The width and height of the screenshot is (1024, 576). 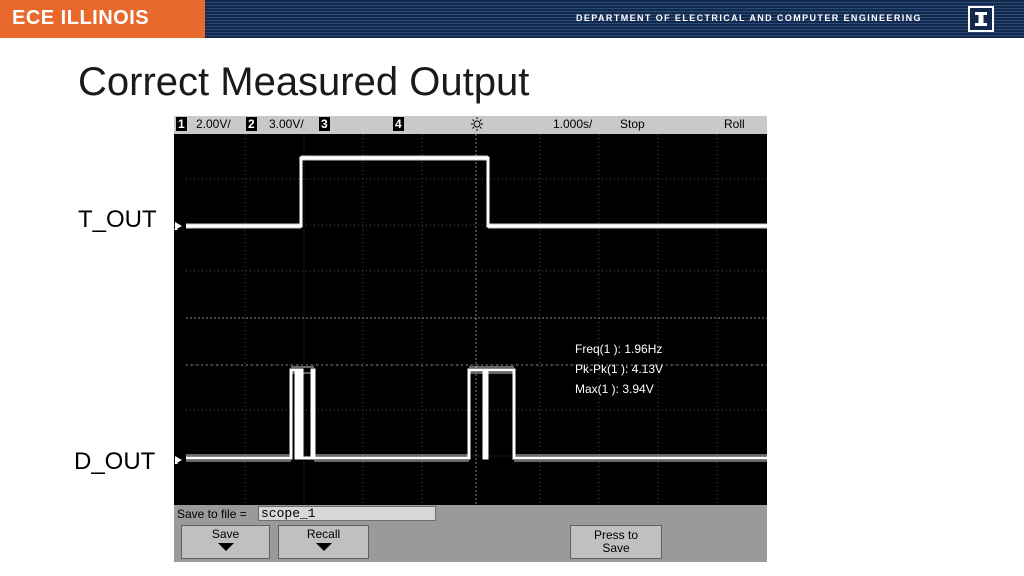 I want to click on ch1-marker-label: 1, so click(x=176, y=461).